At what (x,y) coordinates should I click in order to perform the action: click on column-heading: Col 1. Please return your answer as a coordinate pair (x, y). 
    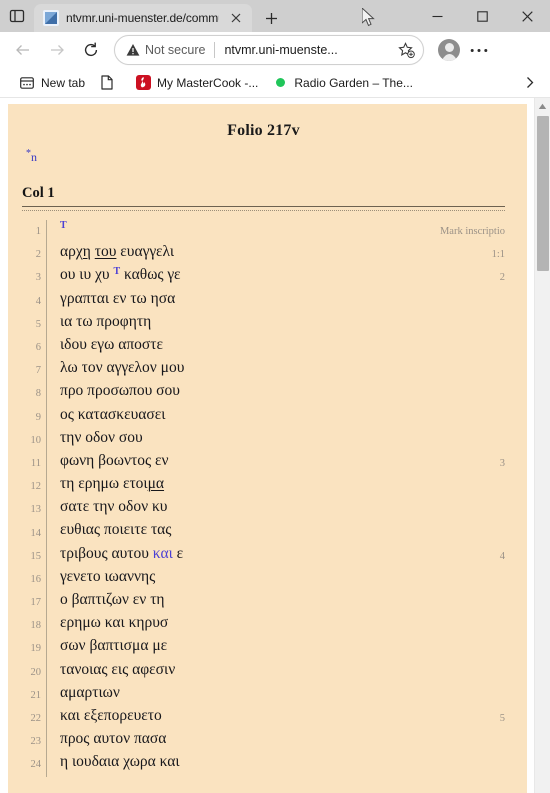
    Looking at the image, I should click on (38, 193).